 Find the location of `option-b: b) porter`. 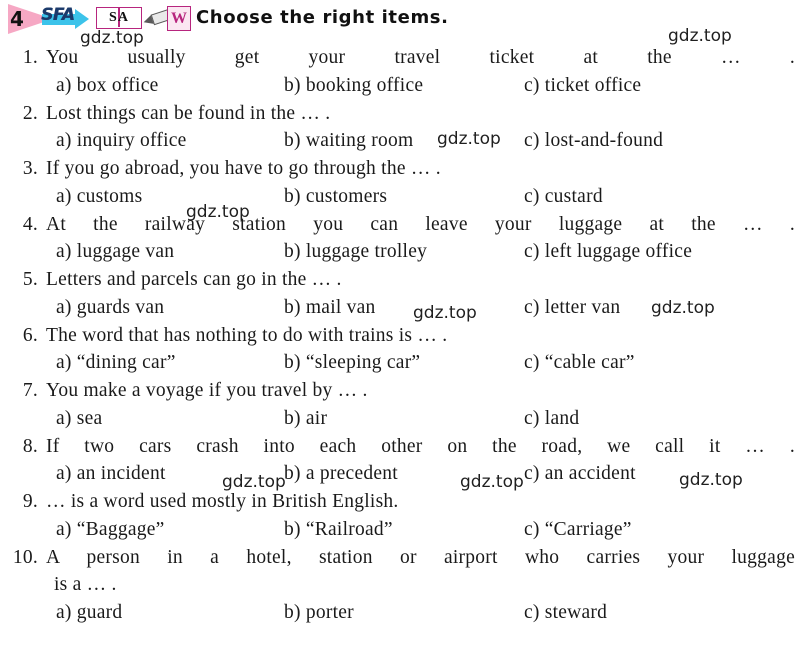

option-b: b) porter is located at coordinates (319, 613).